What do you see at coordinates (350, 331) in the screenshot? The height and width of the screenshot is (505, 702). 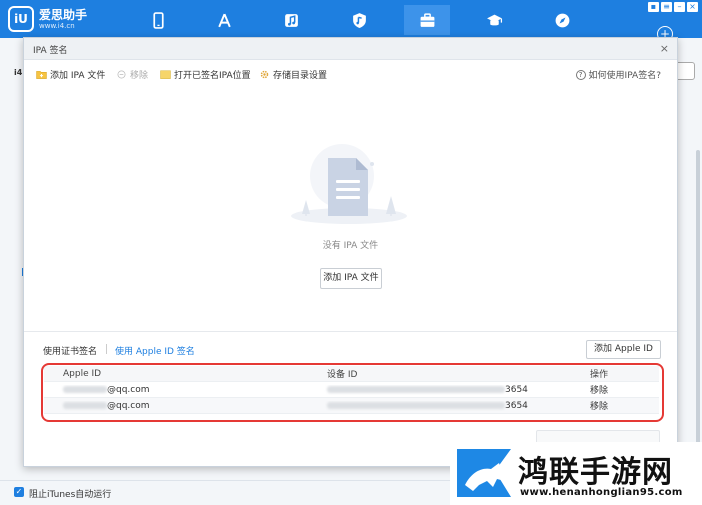 I see `section-divider` at bounding box center [350, 331].